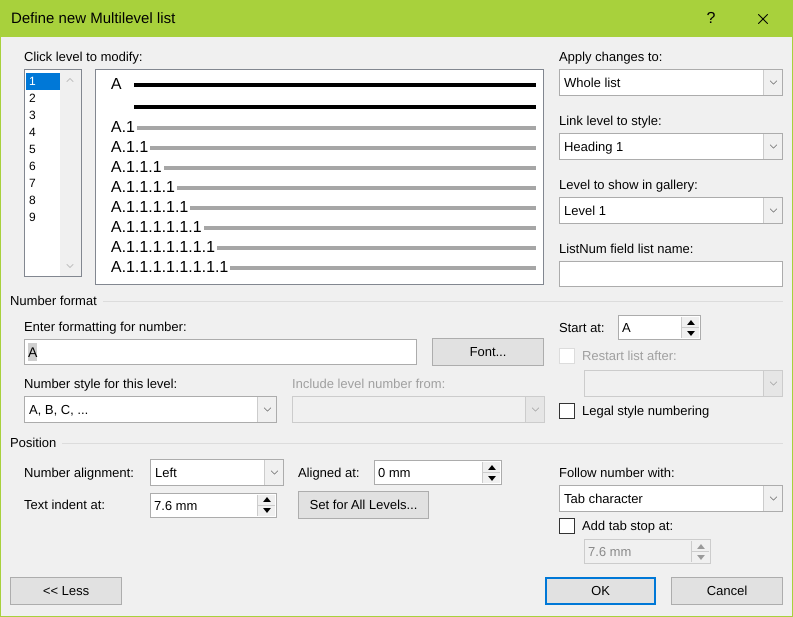 This screenshot has width=793, height=617. Describe the element at coordinates (213, 505) in the screenshot. I see `spin-field: 7.6 mm` at that location.